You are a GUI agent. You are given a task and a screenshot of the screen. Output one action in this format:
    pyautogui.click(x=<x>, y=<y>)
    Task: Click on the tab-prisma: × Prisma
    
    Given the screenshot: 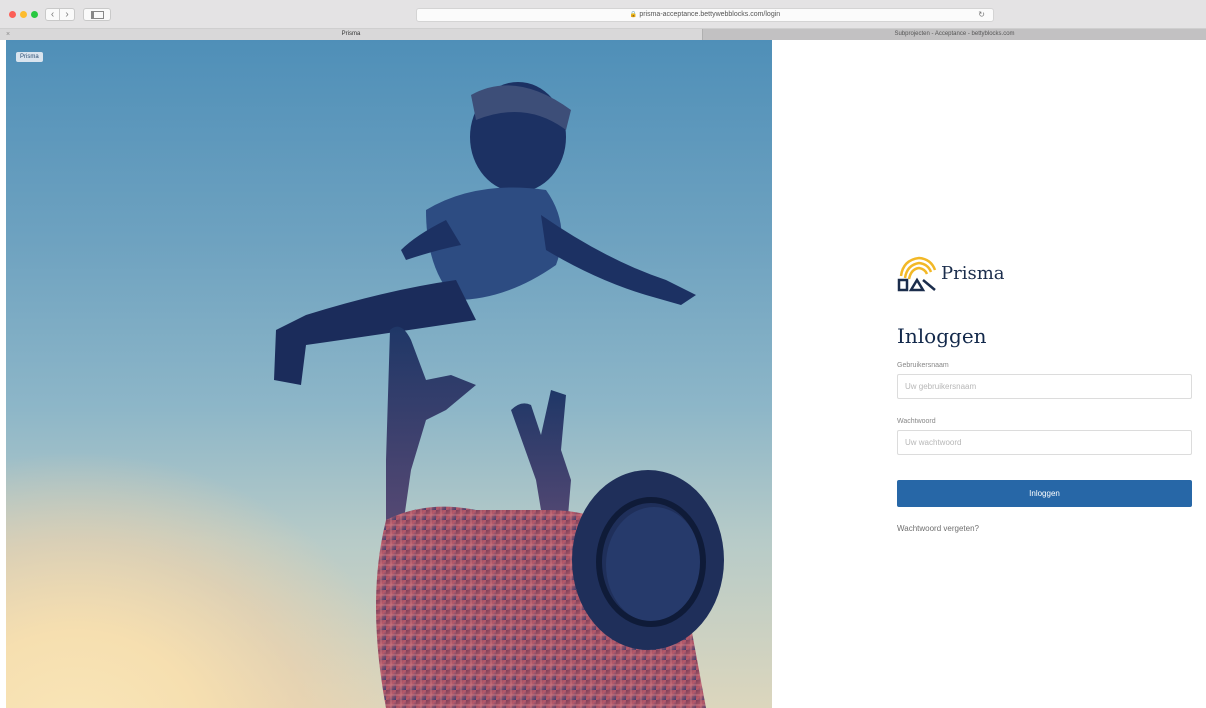 What is the action you would take?
    pyautogui.click(x=351, y=34)
    